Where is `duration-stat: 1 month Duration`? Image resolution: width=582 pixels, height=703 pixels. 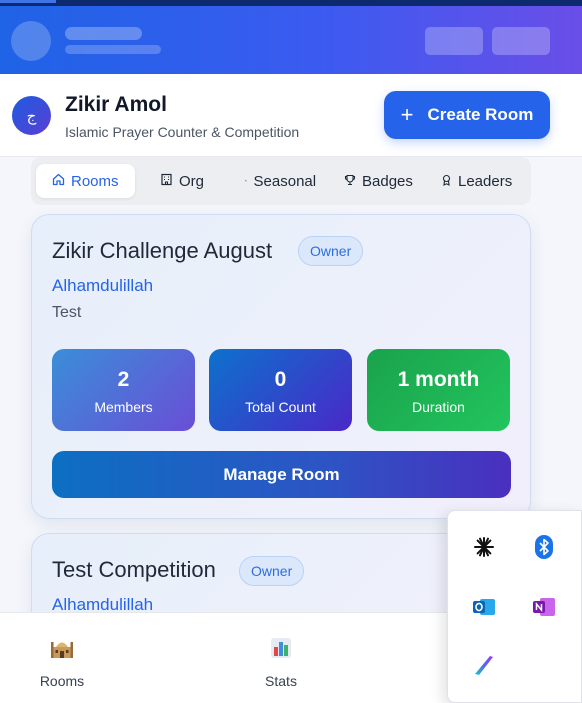
duration-stat: 1 month Duration is located at coordinates (438, 390).